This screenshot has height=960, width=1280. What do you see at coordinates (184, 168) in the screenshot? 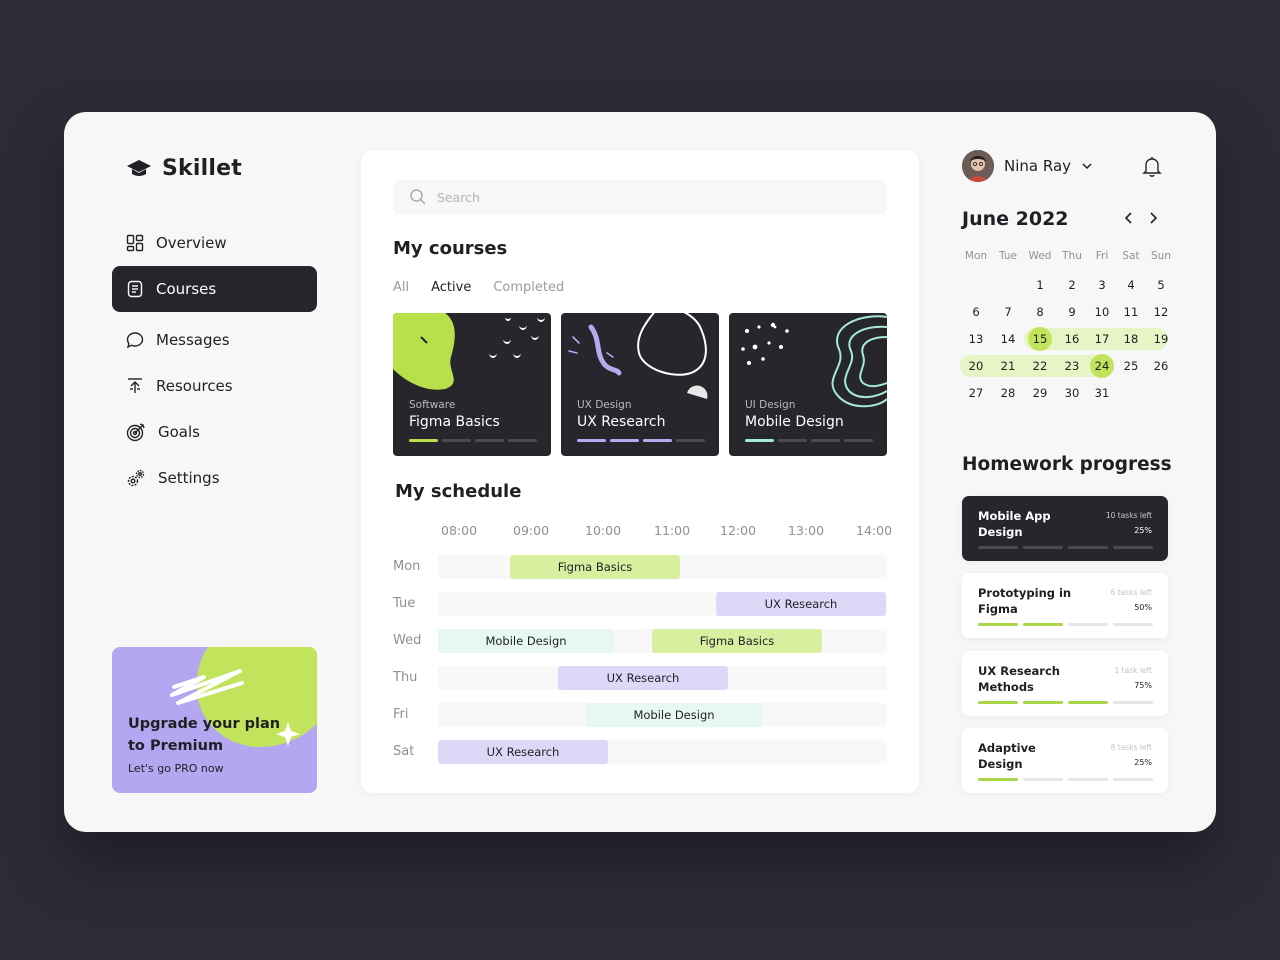
I see `brand-logo: Skillet` at bounding box center [184, 168].